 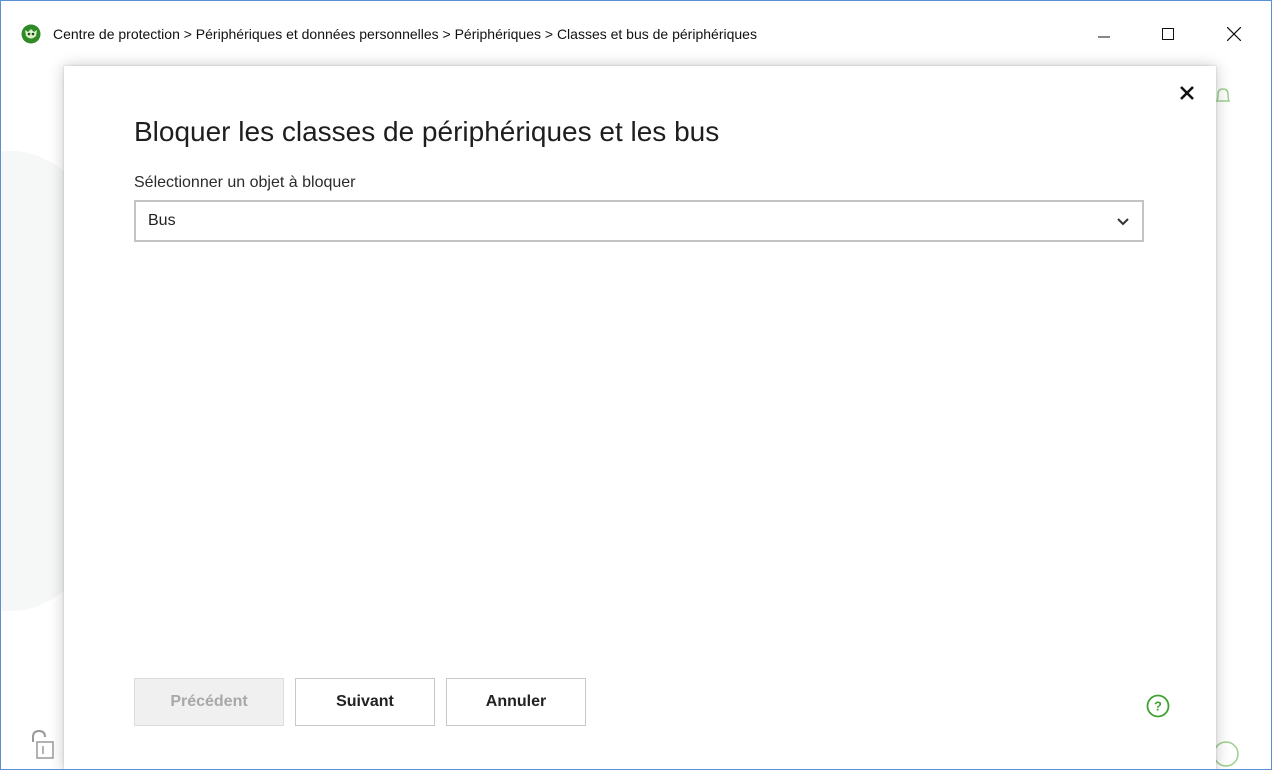 I want to click on dialog-close-button, so click(x=1187, y=93).